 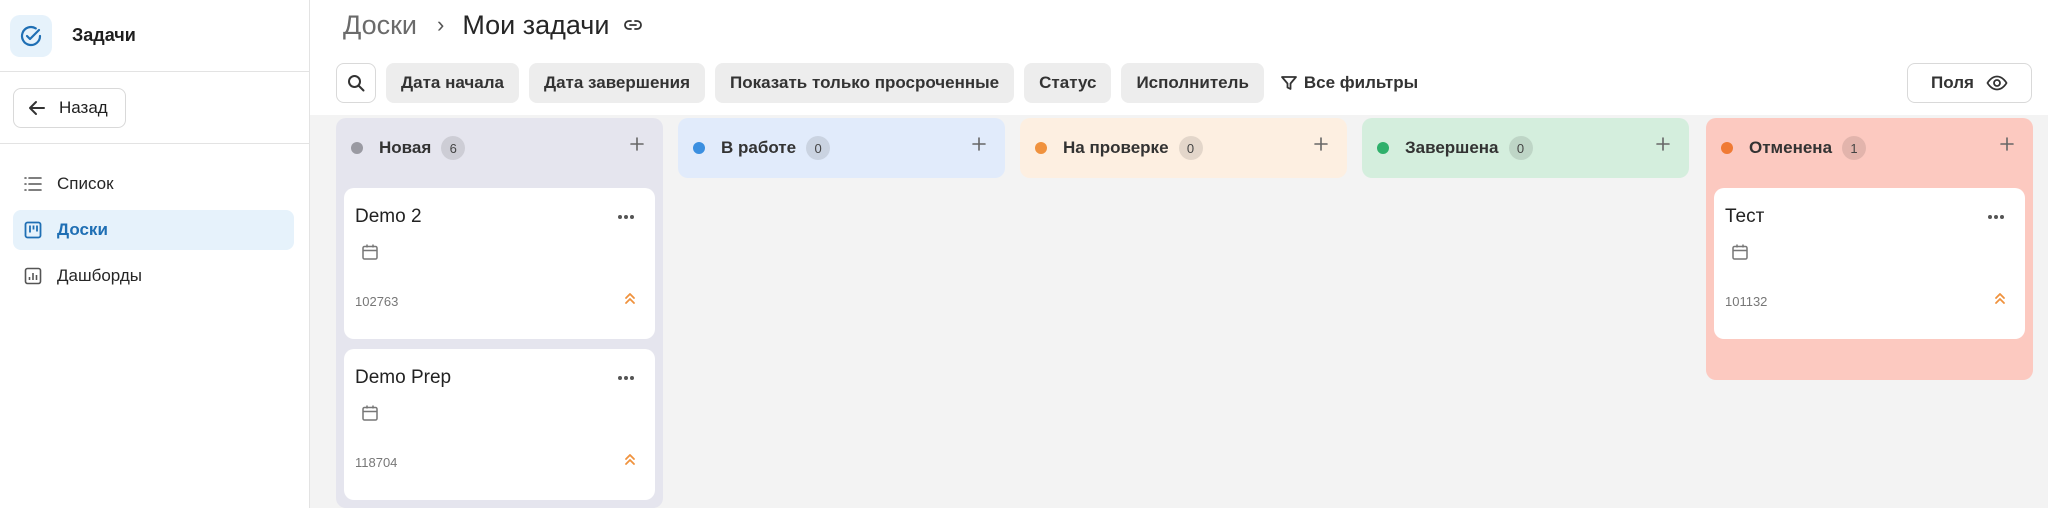 I want to click on board-icon, so click(x=33, y=230).